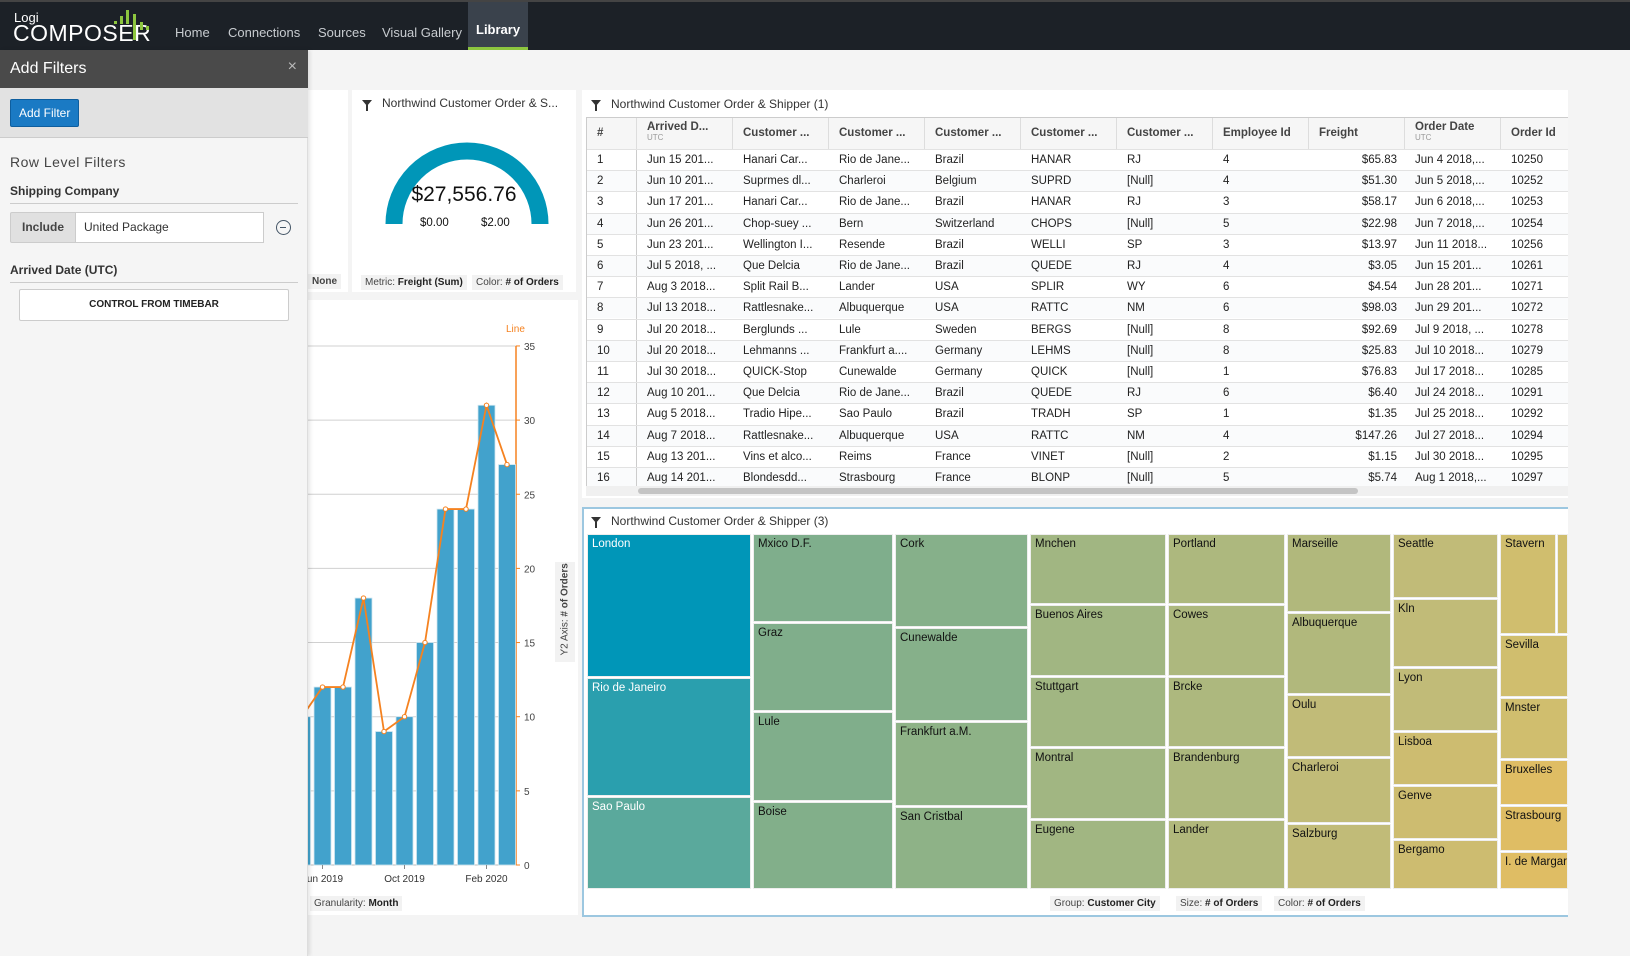  What do you see at coordinates (565, 612) in the screenshot?
I see `y2-axis-pill: Y2 Axis: # of Orders` at bounding box center [565, 612].